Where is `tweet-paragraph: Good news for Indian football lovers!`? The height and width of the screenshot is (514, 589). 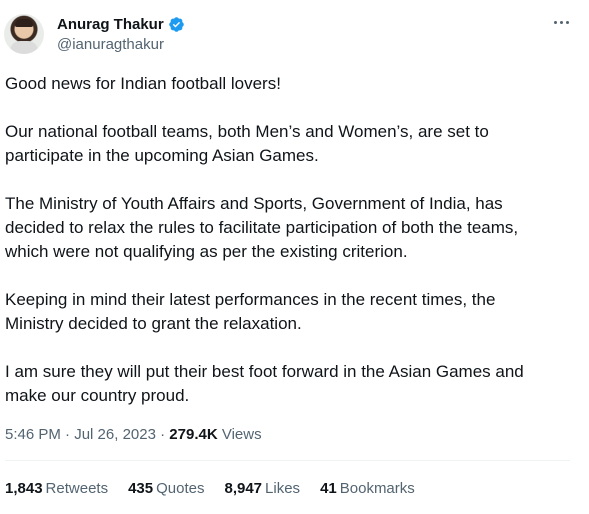 tweet-paragraph: Good news for Indian football lovers! is located at coordinates (143, 83).